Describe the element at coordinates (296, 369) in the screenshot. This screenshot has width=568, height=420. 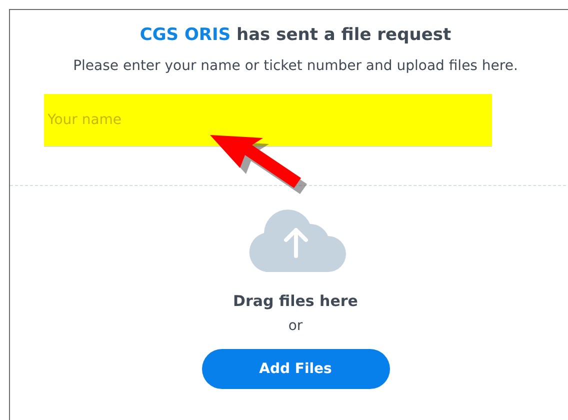
I see `add-files-button: Add Files` at that location.